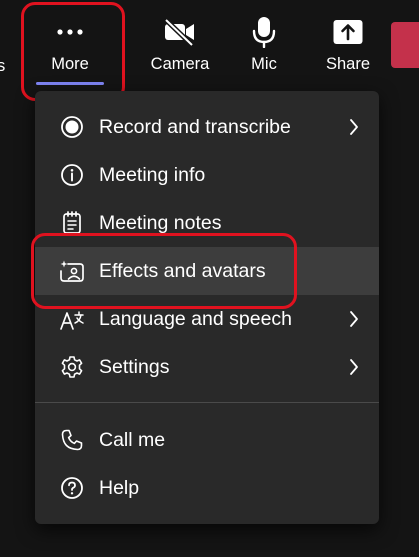 This screenshot has height=557, width=419. Describe the element at coordinates (207, 367) in the screenshot. I see `menu-item-settings: Settings` at that location.